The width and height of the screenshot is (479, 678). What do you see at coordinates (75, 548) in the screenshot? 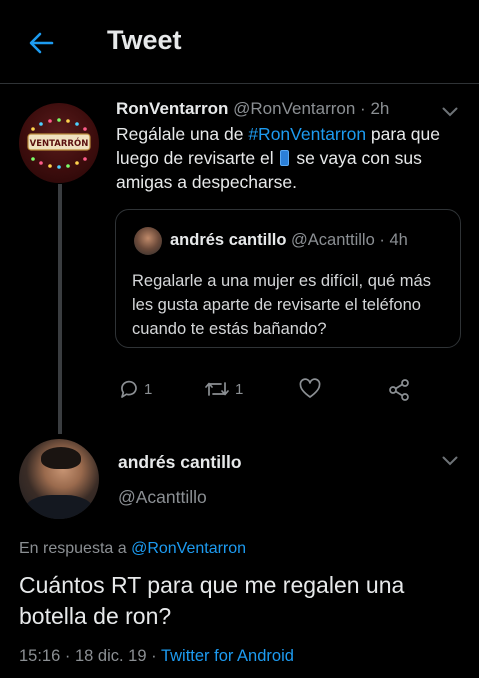
I see `reply-prefix: En respuesta a` at bounding box center [75, 548].